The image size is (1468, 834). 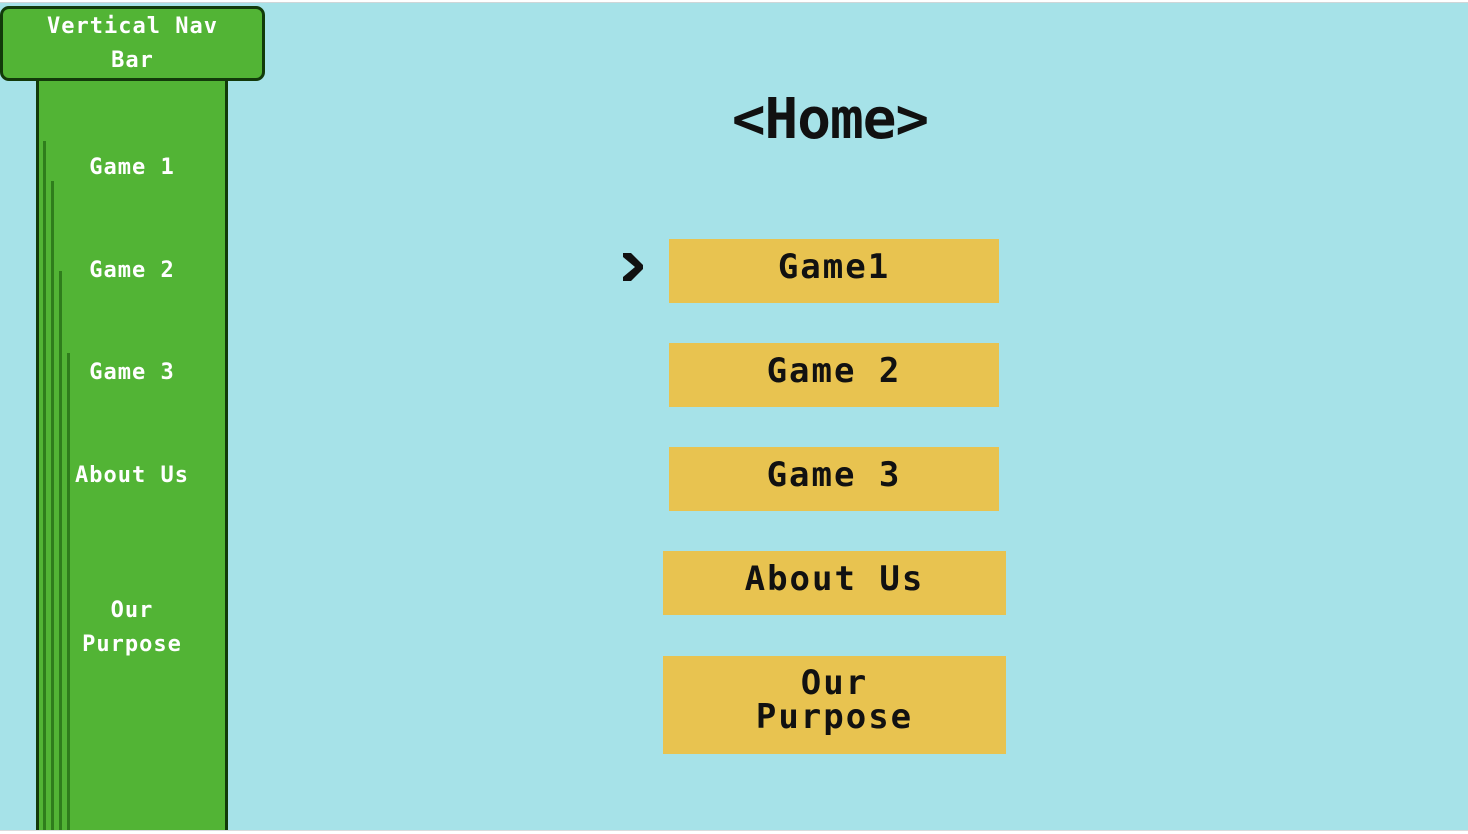 I want to click on nav-item-label: Game 2, so click(x=132, y=270).